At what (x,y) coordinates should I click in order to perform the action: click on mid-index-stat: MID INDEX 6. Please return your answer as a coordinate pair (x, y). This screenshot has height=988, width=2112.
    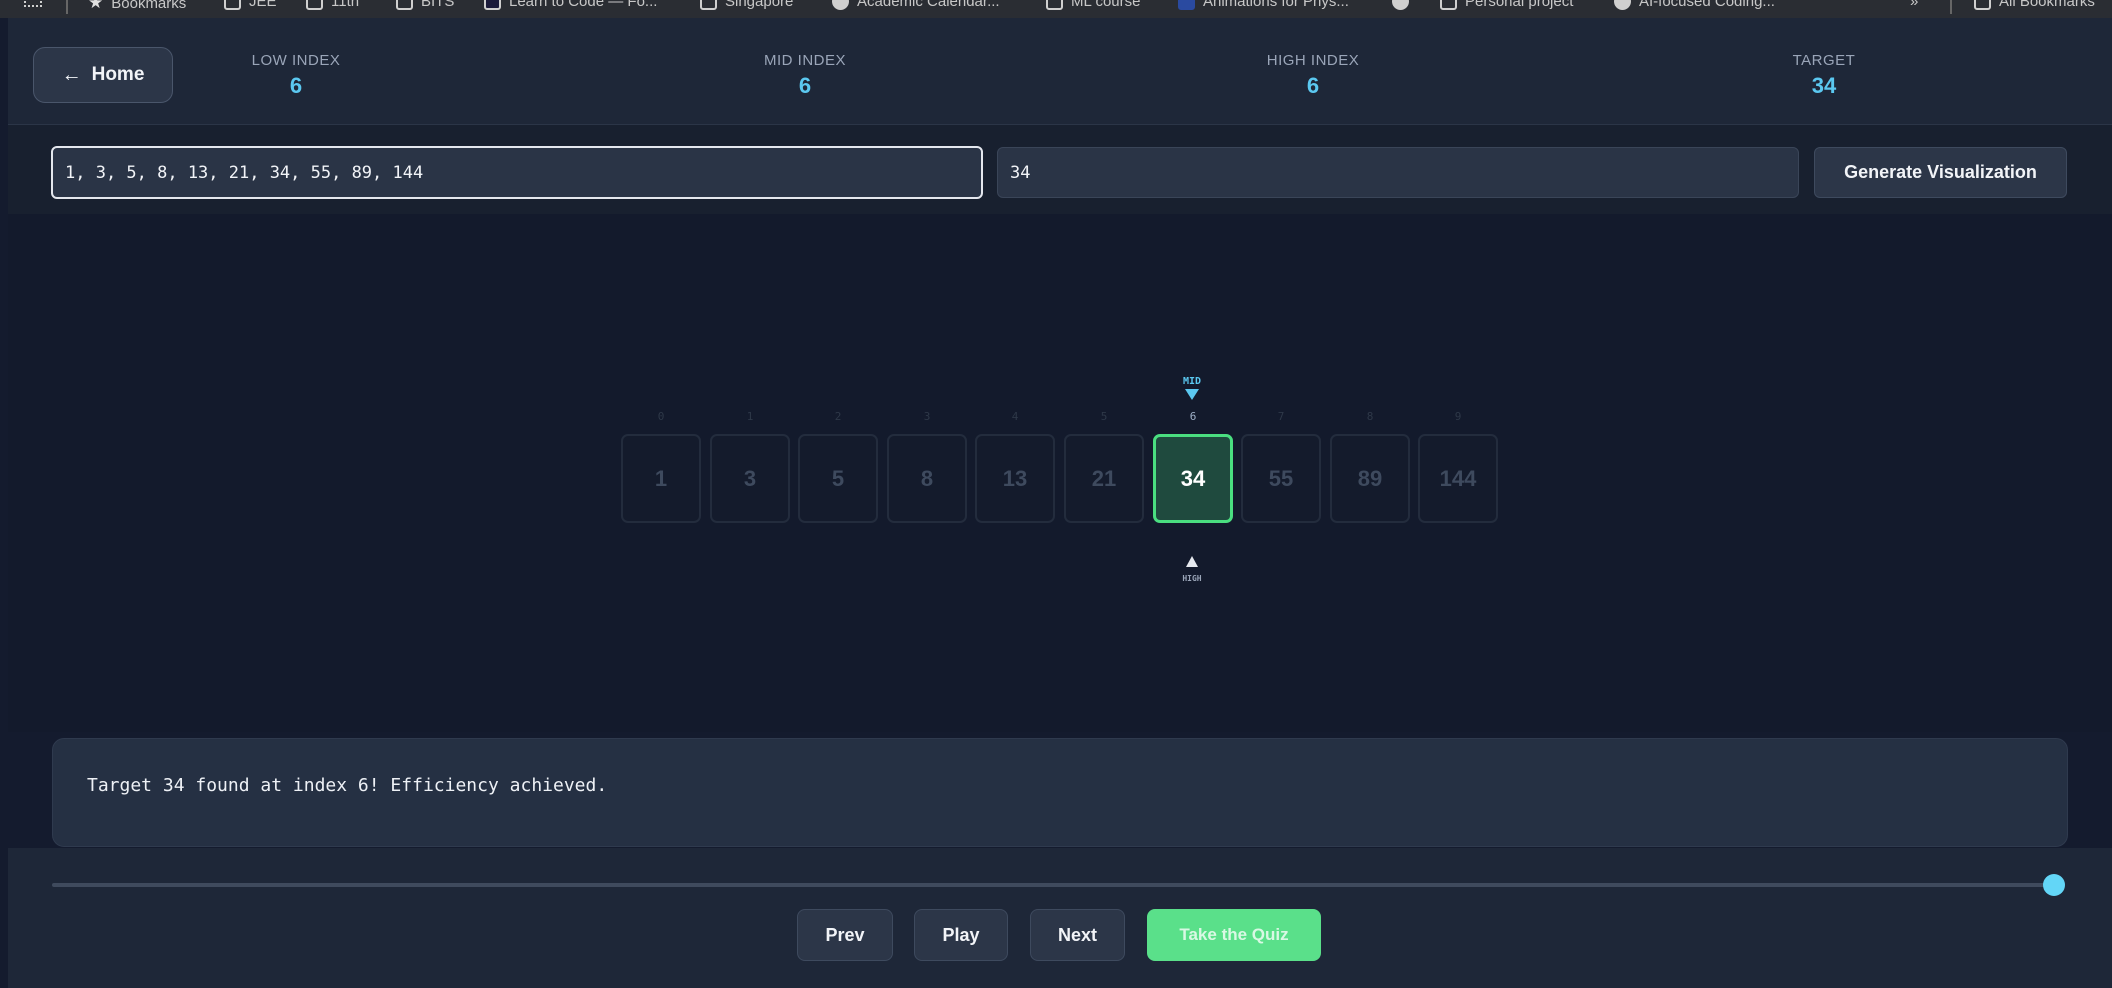
    Looking at the image, I should click on (805, 75).